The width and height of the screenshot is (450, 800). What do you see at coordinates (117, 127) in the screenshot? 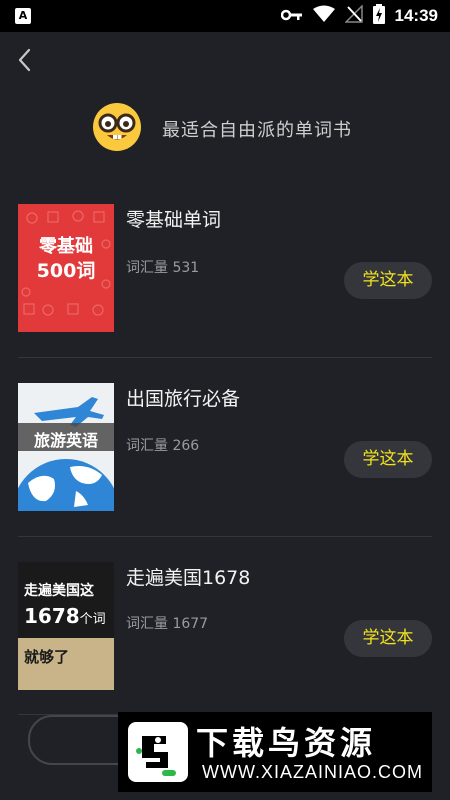
I see `nerd-face-icon` at bounding box center [117, 127].